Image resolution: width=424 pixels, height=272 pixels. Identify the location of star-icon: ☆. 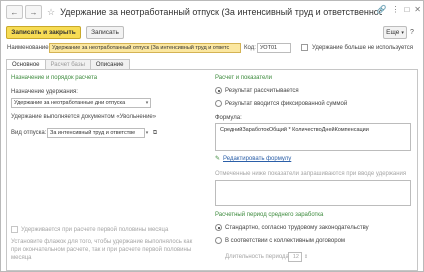
(51, 12).